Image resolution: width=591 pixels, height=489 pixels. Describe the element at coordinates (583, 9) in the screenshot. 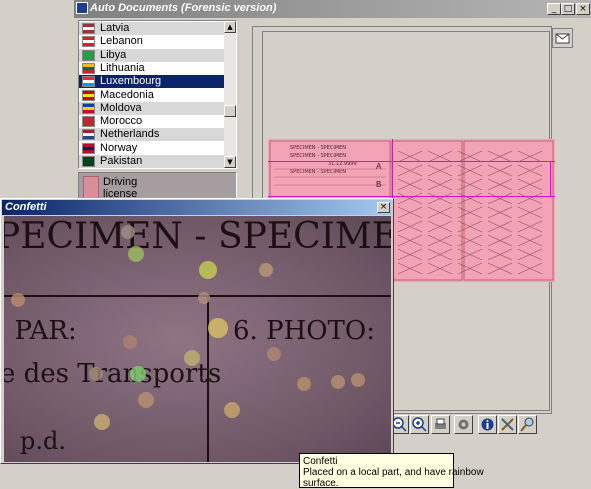

I see `close-button: ×` at that location.